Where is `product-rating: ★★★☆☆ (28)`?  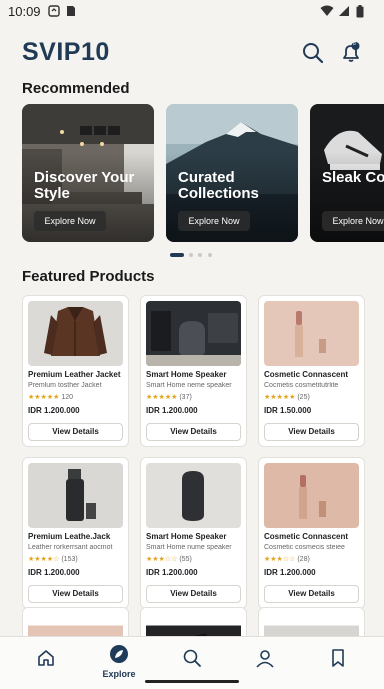 product-rating: ★★★☆☆ (28) is located at coordinates (287, 559).